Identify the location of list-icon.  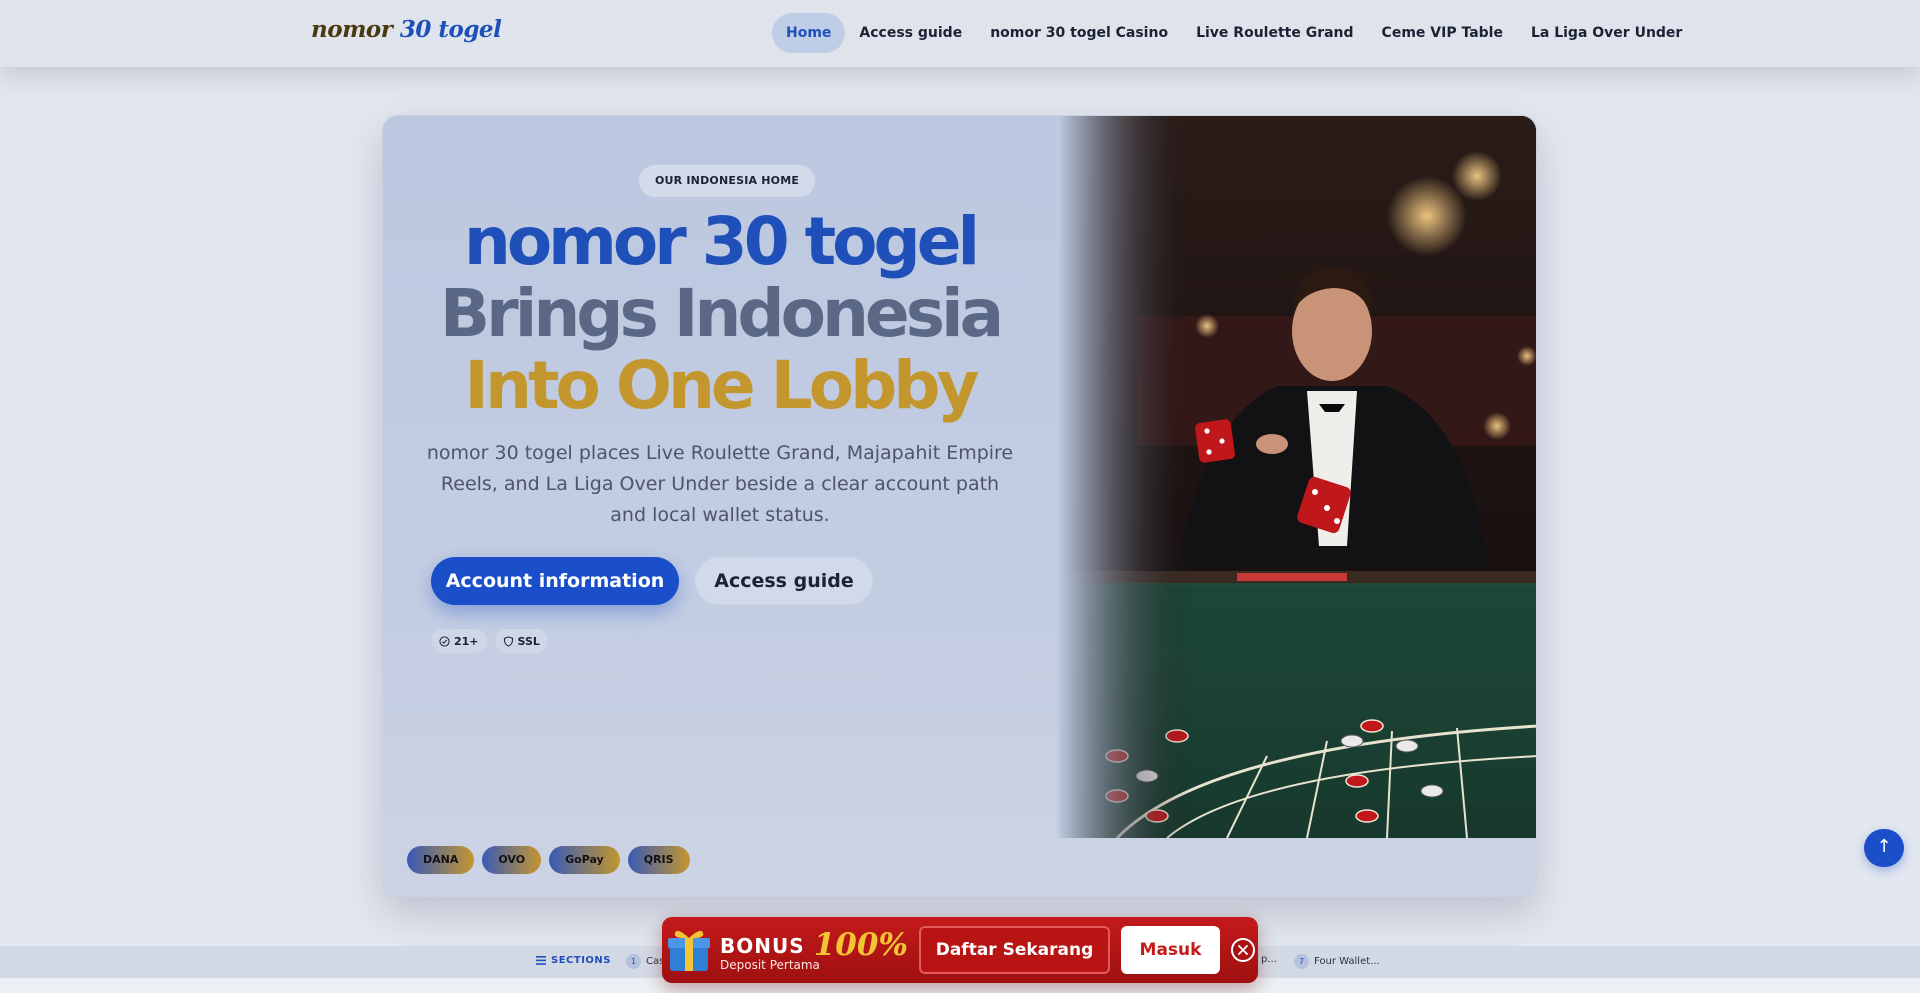
(541, 960).